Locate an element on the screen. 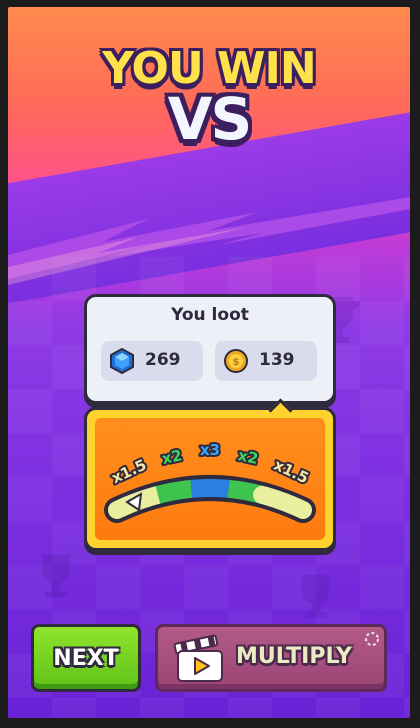 The width and height of the screenshot is (420, 728). blue-gem-icon is located at coordinates (122, 361).